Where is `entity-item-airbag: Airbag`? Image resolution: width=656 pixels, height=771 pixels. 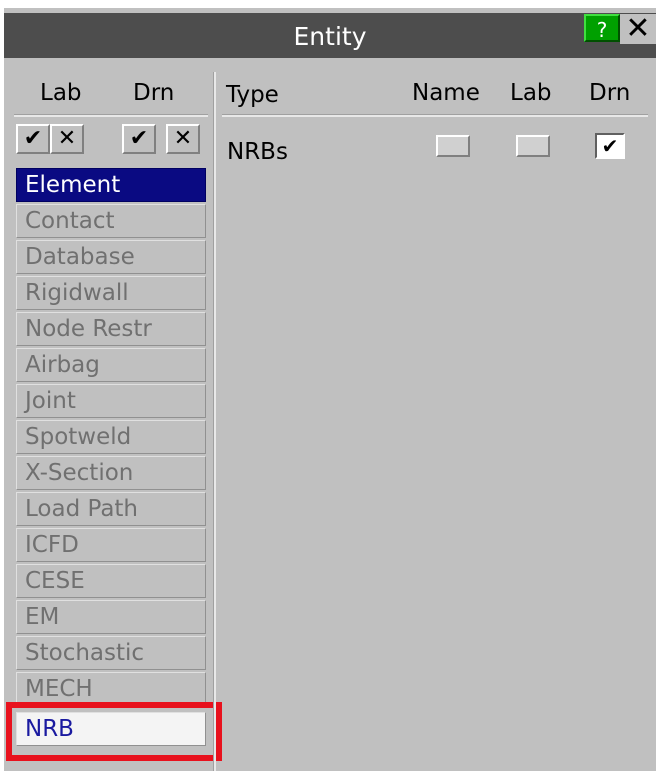
entity-item-airbag: Airbag is located at coordinates (111, 365).